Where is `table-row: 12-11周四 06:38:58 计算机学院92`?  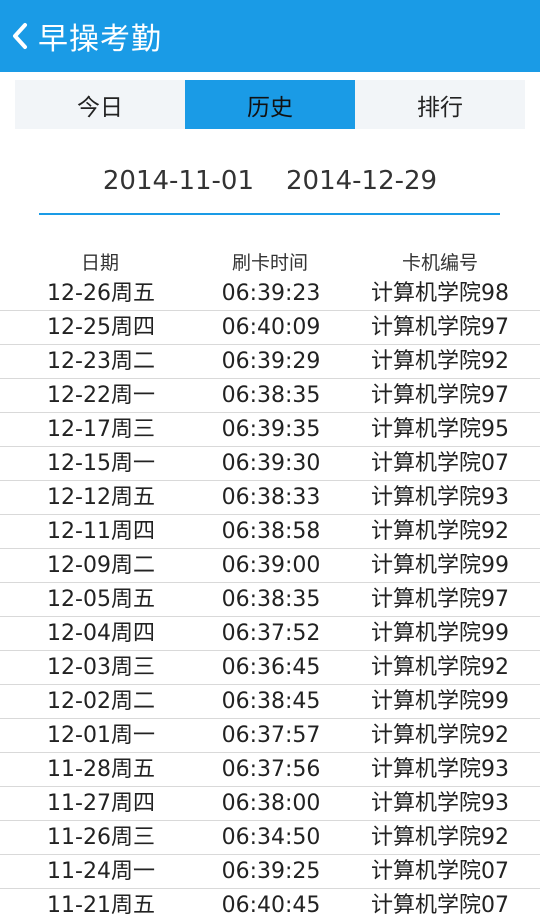 table-row: 12-11周四 06:38:58 计算机学院92 is located at coordinates (270, 532).